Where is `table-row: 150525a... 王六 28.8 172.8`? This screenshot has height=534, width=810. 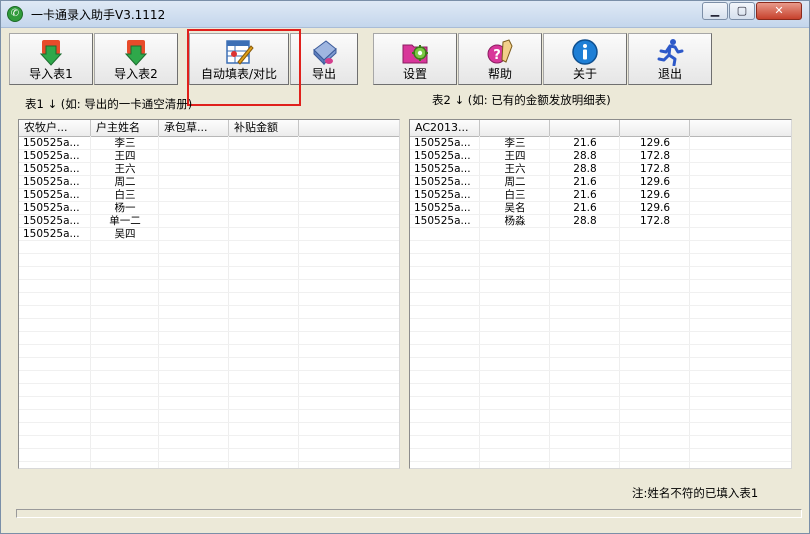 table-row: 150525a... 王六 28.8 172.8 is located at coordinates (600, 169).